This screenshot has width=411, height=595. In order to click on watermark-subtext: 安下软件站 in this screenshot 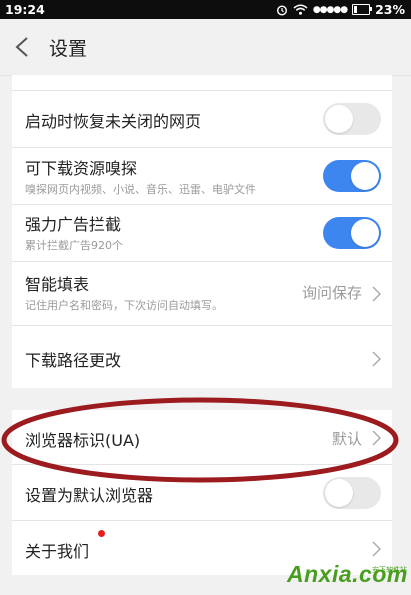, I will do `click(389, 570)`.